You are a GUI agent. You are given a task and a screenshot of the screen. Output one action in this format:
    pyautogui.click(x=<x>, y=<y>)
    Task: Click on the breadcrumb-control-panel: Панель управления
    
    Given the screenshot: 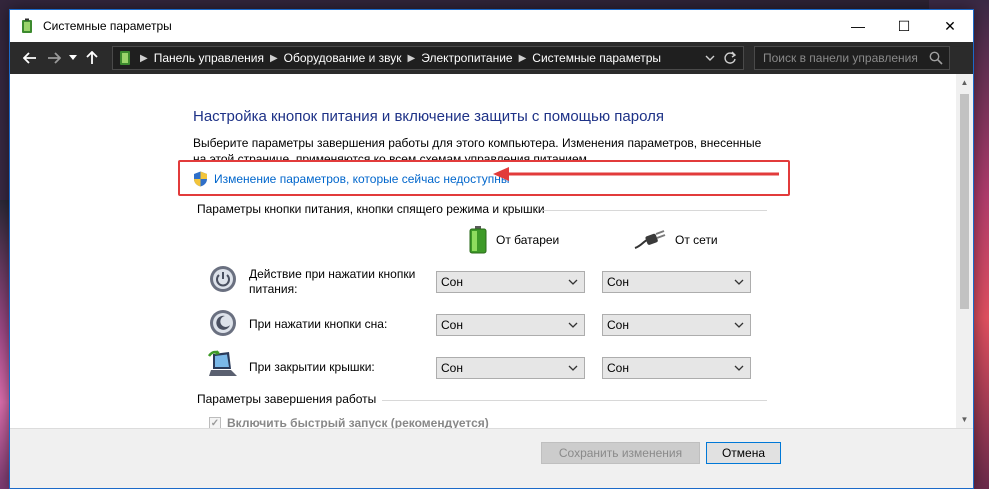 What is the action you would take?
    pyautogui.click(x=209, y=58)
    